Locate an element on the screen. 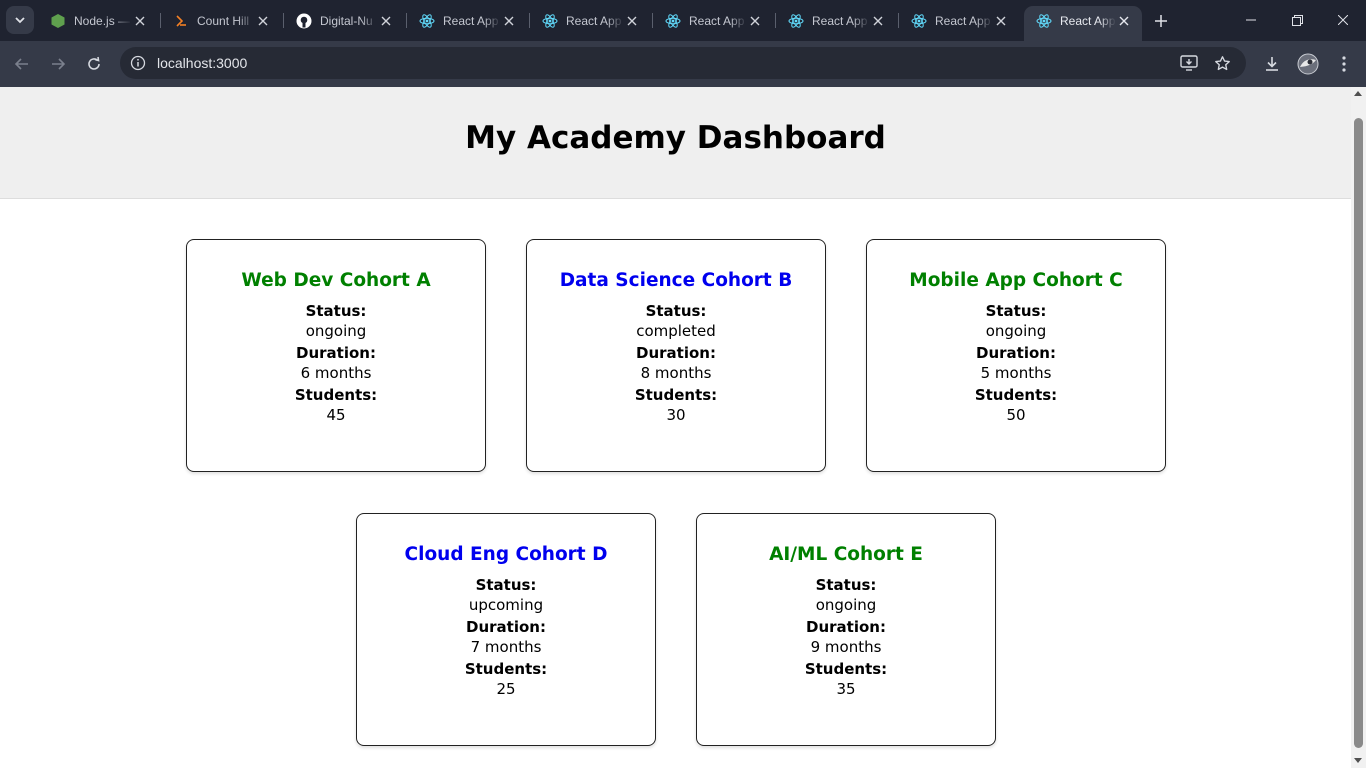 Image resolution: width=1366 pixels, height=768 pixels. duration-value: 8 months is located at coordinates (676, 373).